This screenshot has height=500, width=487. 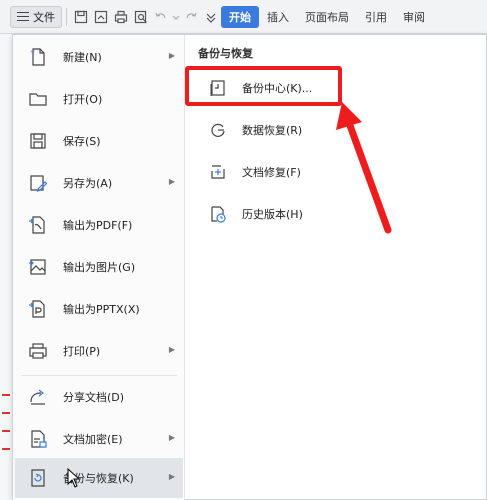 What do you see at coordinates (66, 16) in the screenshot?
I see `toolbar-divider` at bounding box center [66, 16].